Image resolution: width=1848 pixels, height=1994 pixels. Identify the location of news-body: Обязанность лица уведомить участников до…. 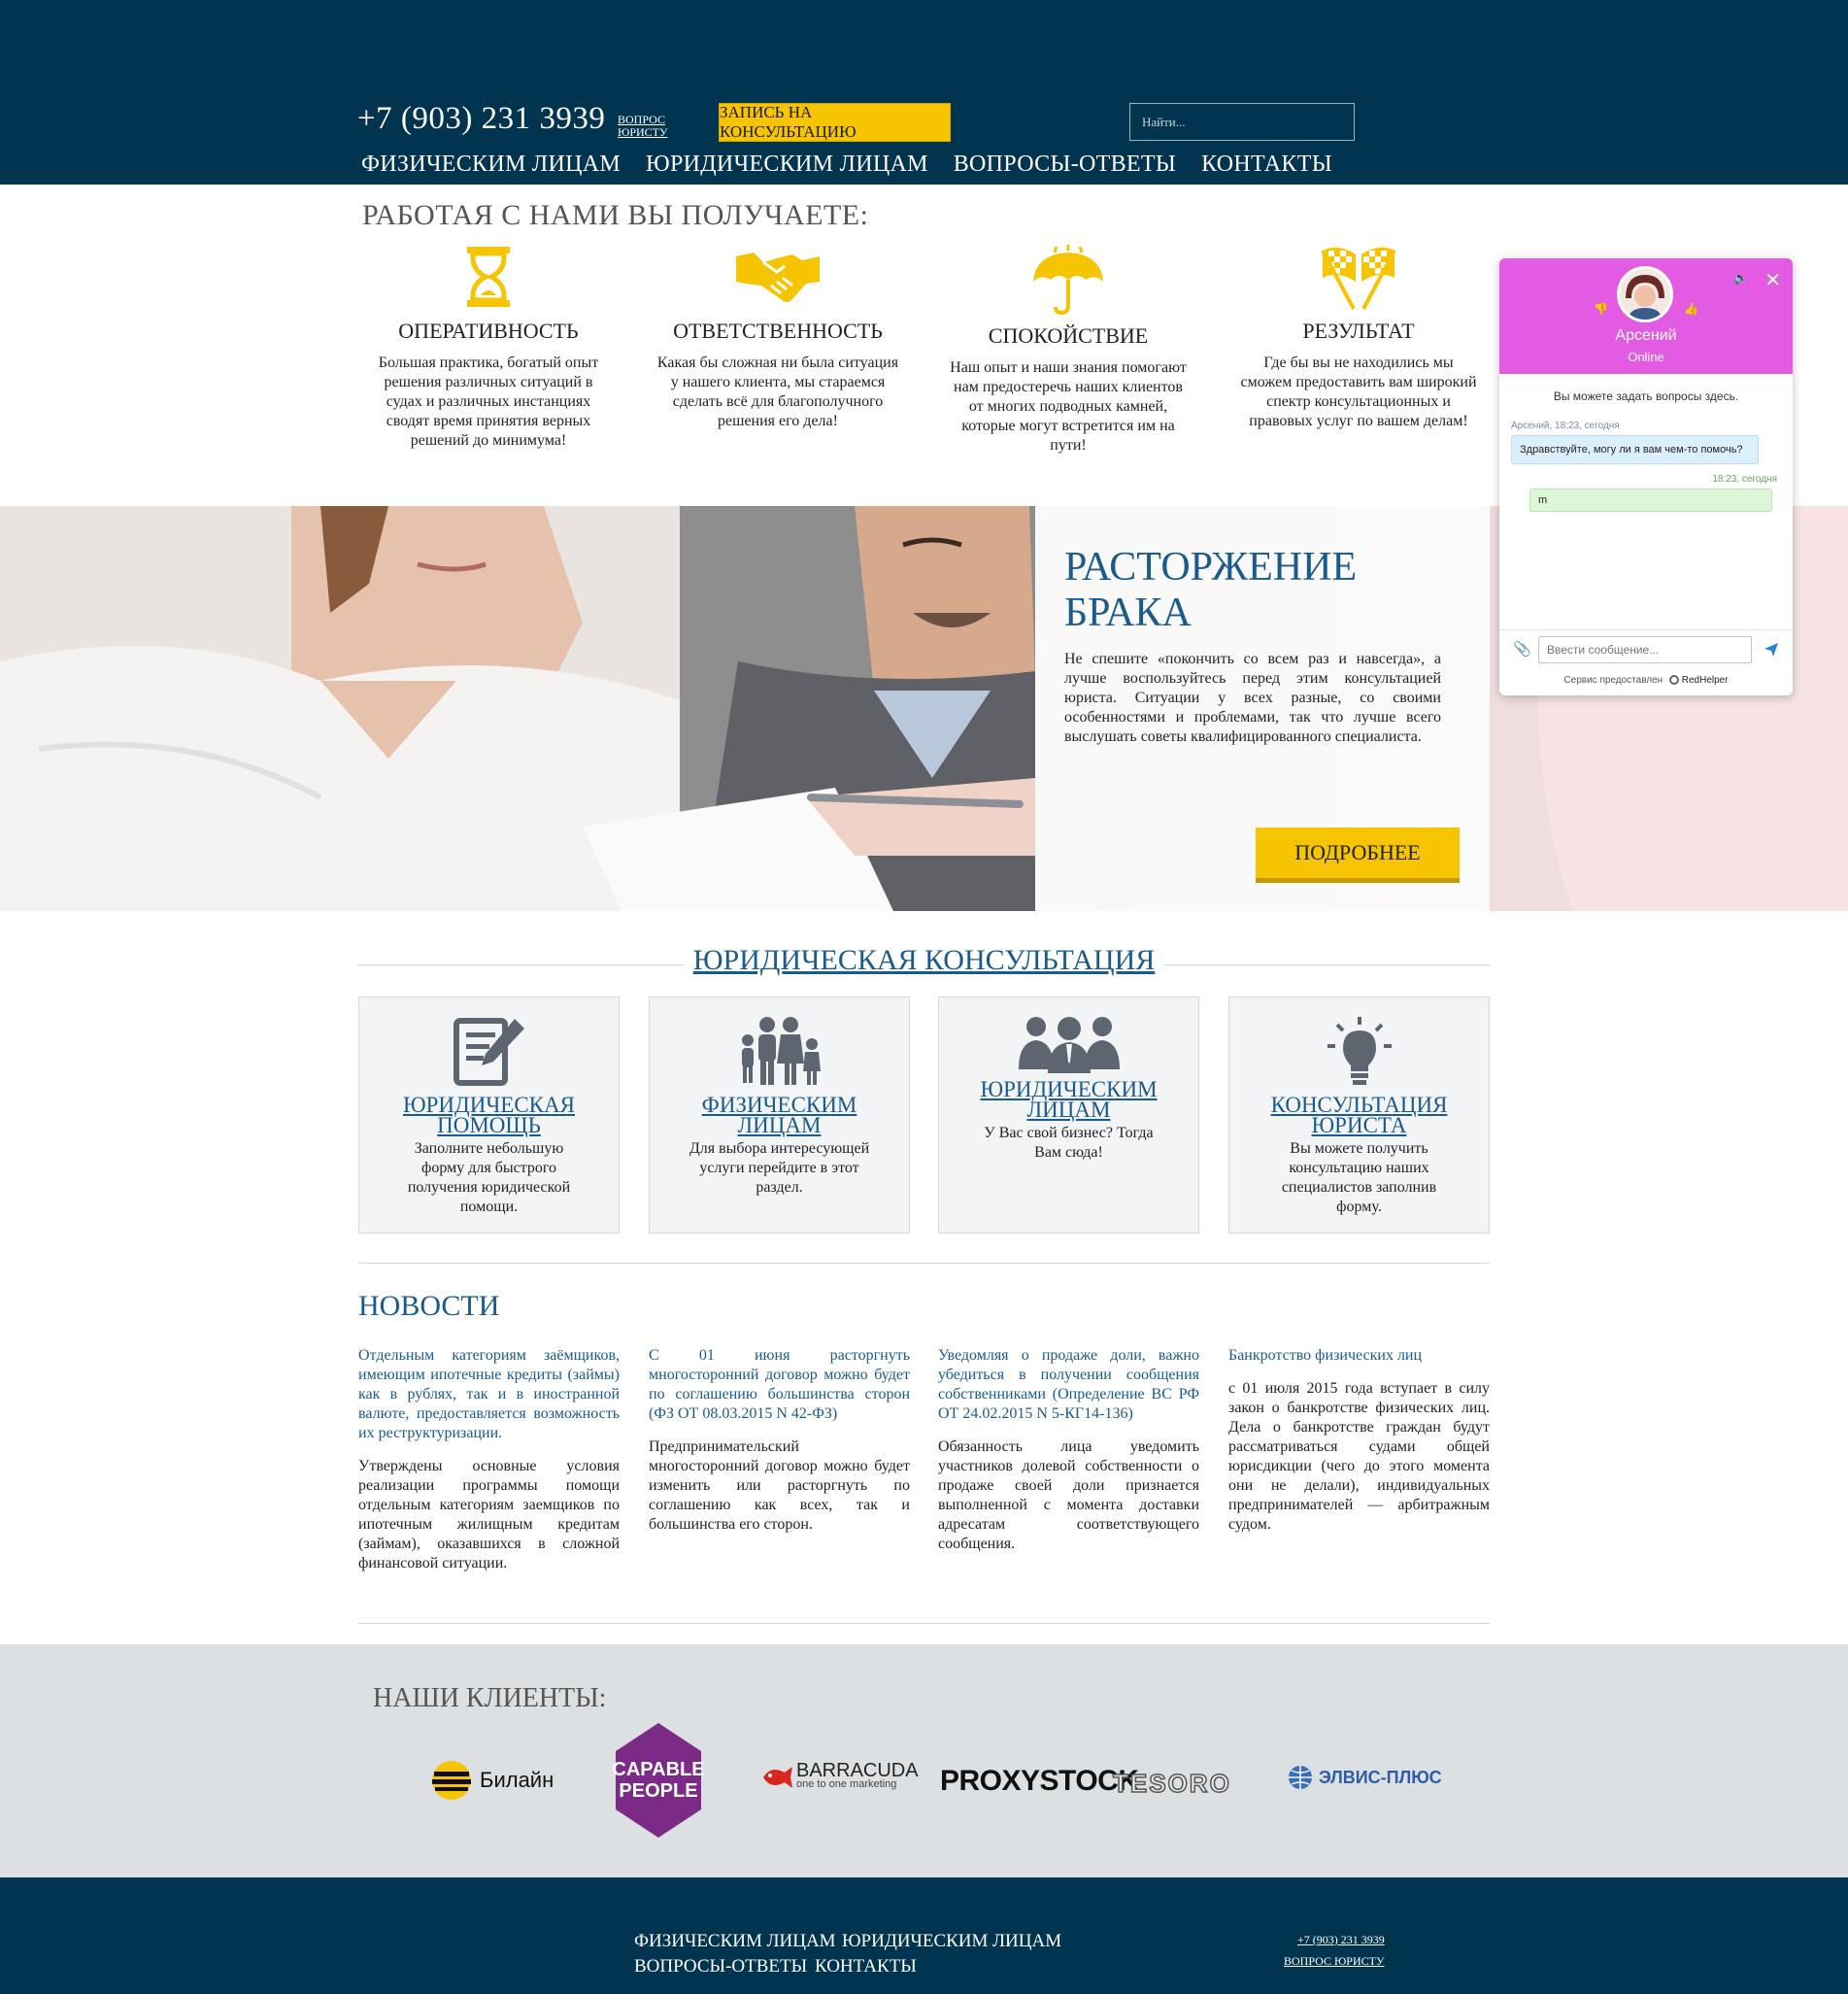
(1068, 1495).